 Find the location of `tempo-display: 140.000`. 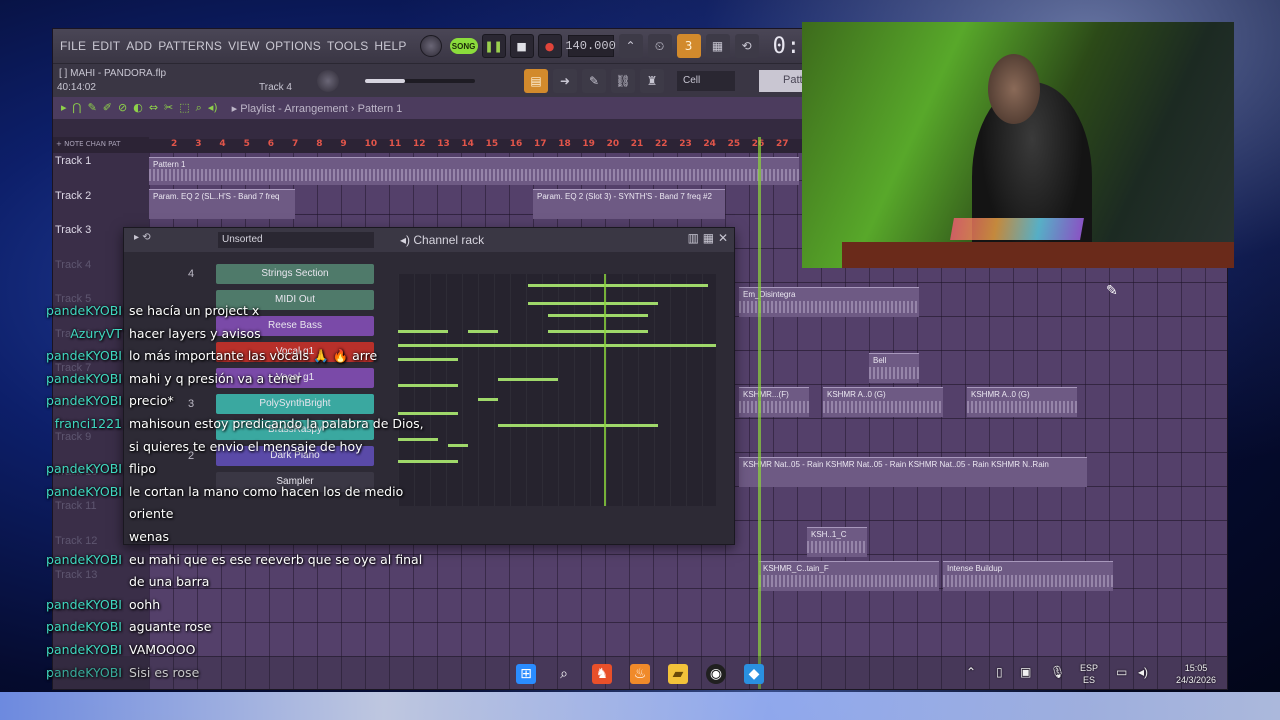

tempo-display: 140.000 is located at coordinates (590, 46).